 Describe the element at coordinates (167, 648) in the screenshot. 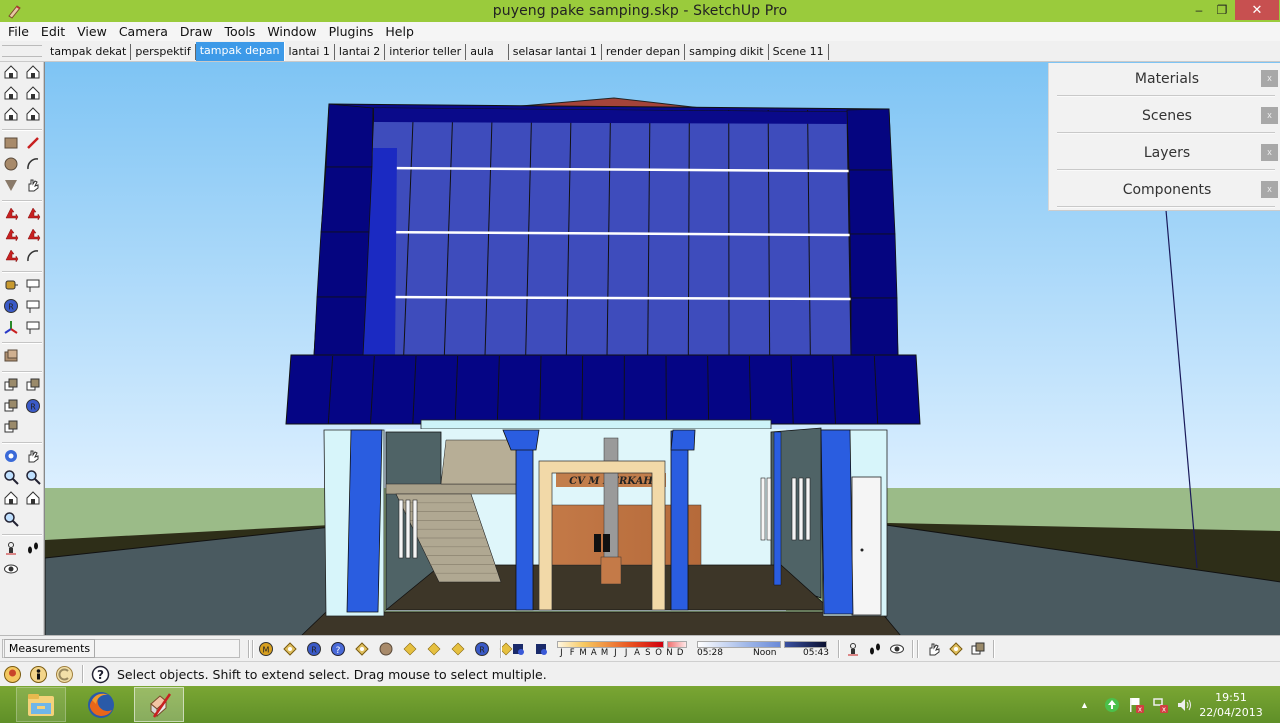

I see `measurements-input` at that location.